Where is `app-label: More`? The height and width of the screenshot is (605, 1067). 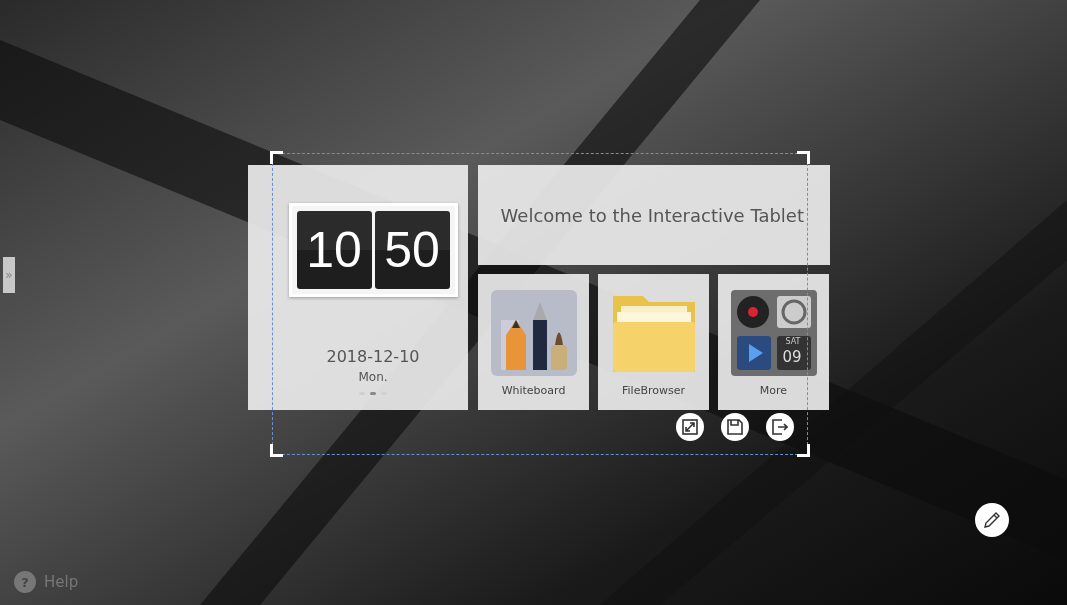
app-label: More is located at coordinates (773, 390).